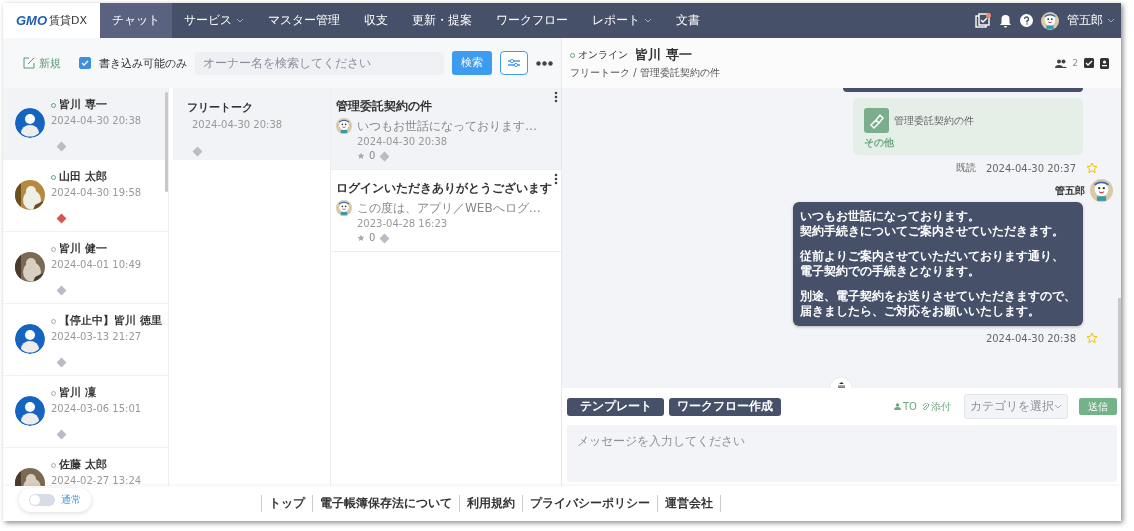 The width and height of the screenshot is (1134, 531). What do you see at coordinates (532, 20) in the screenshot?
I see `nav-tab: ワークフロー` at bounding box center [532, 20].